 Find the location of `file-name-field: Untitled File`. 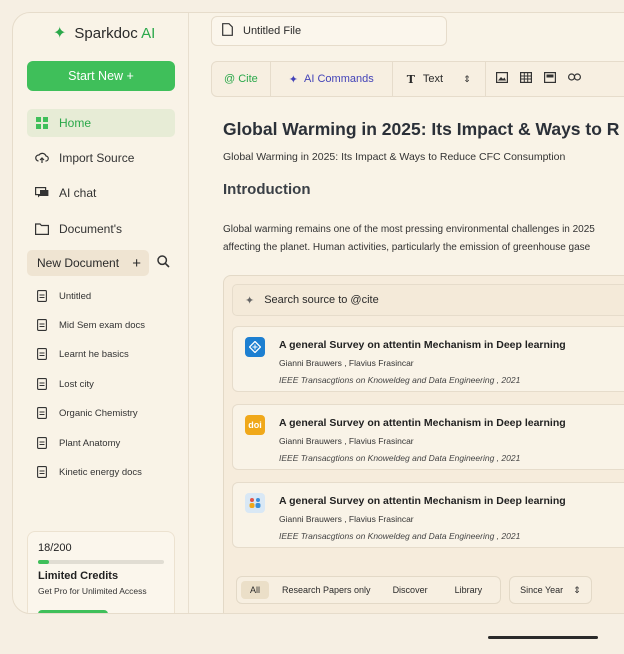

file-name-field: Untitled File is located at coordinates (329, 31).